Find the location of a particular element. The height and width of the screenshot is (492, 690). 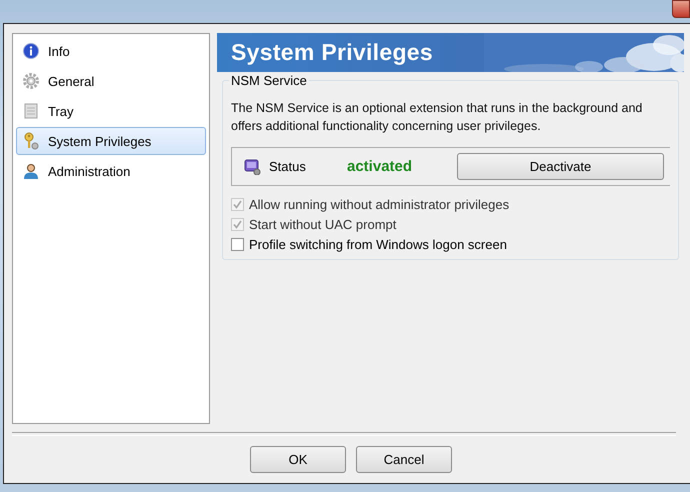

ok-button: OK is located at coordinates (298, 459).